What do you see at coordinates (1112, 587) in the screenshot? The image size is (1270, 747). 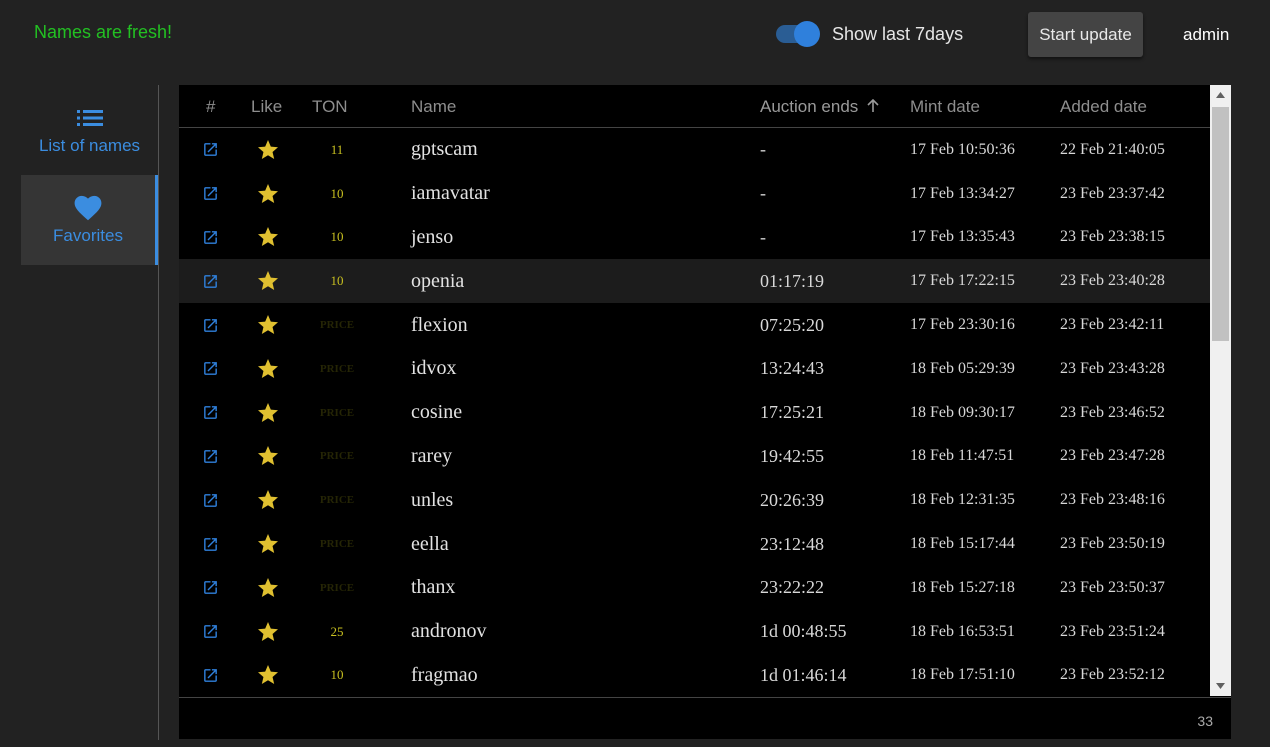 I see `added-date-cell: 23 Feb 23:50:37` at bounding box center [1112, 587].